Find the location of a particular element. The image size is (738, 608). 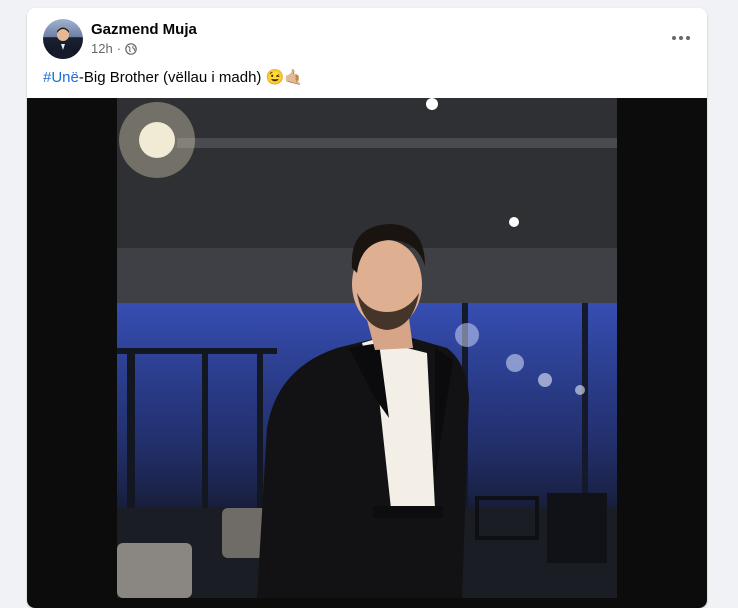

globe-icon is located at coordinates (131, 48).